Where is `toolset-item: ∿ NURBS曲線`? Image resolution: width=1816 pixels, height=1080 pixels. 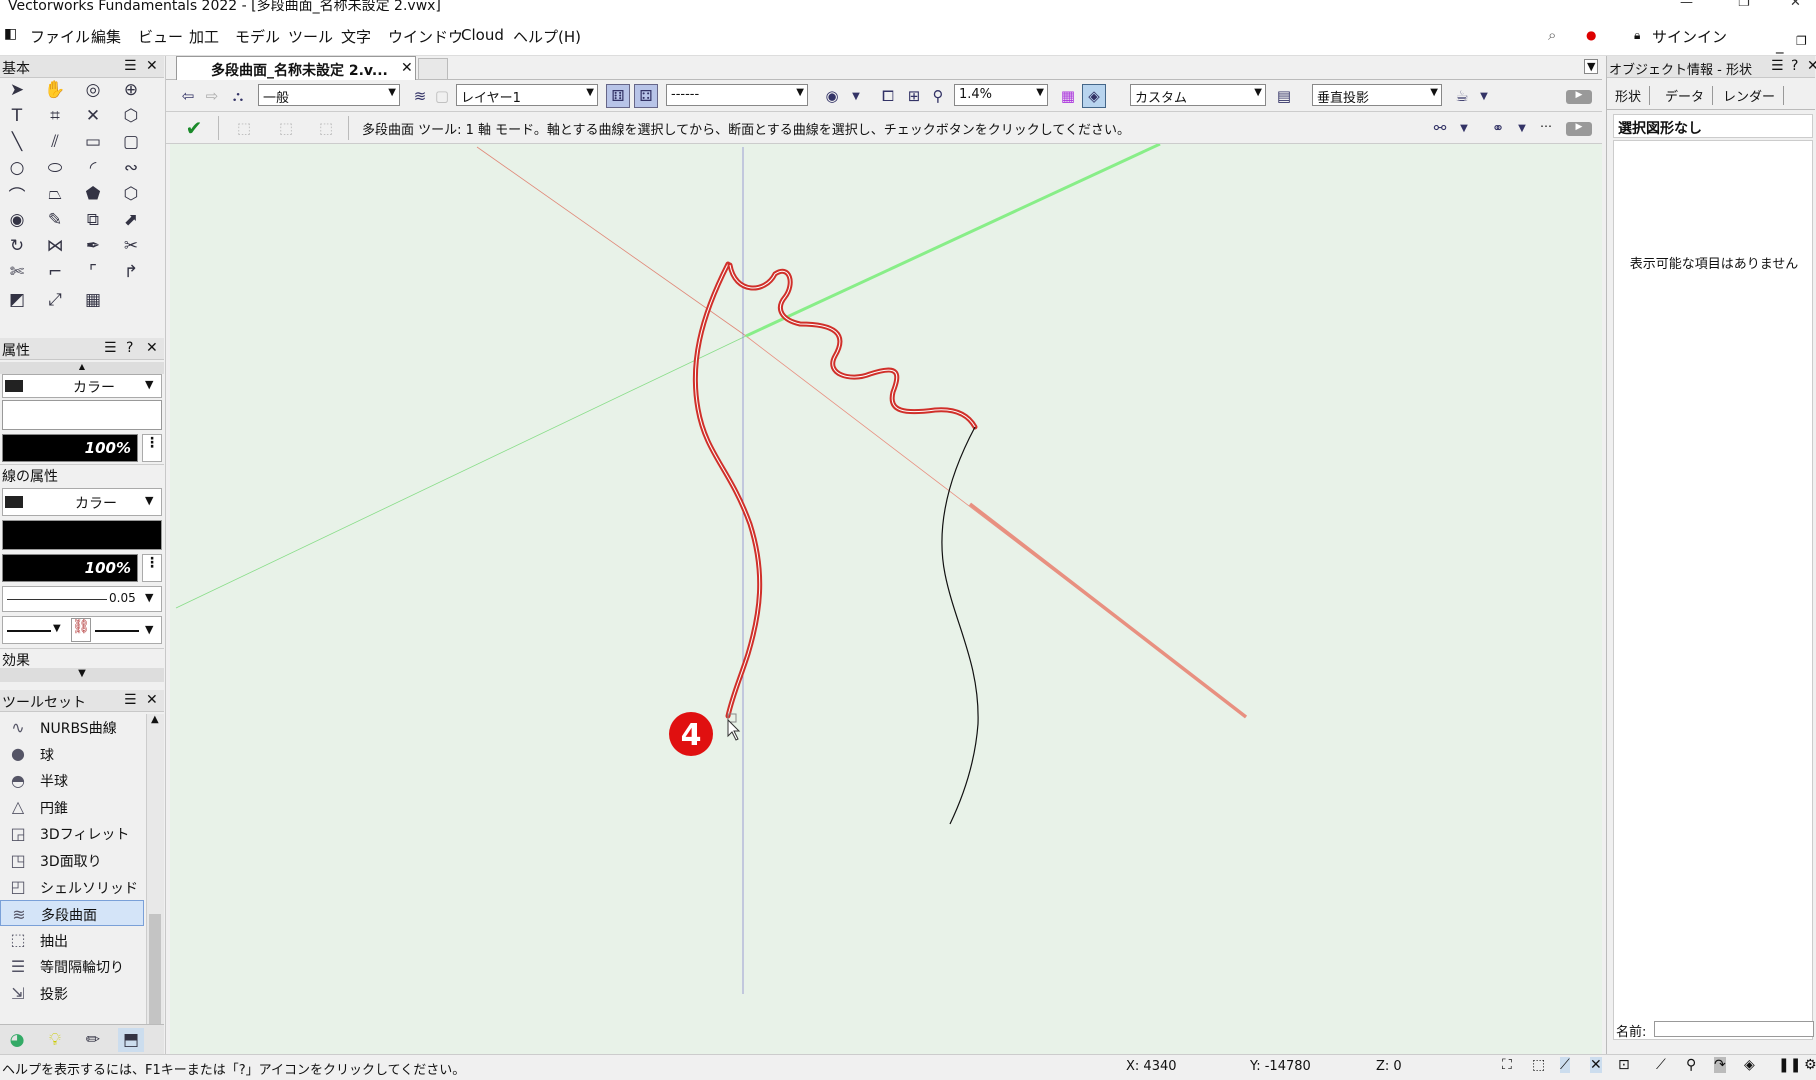 toolset-item: ∿ NURBS曲線 is located at coordinates (72, 727).